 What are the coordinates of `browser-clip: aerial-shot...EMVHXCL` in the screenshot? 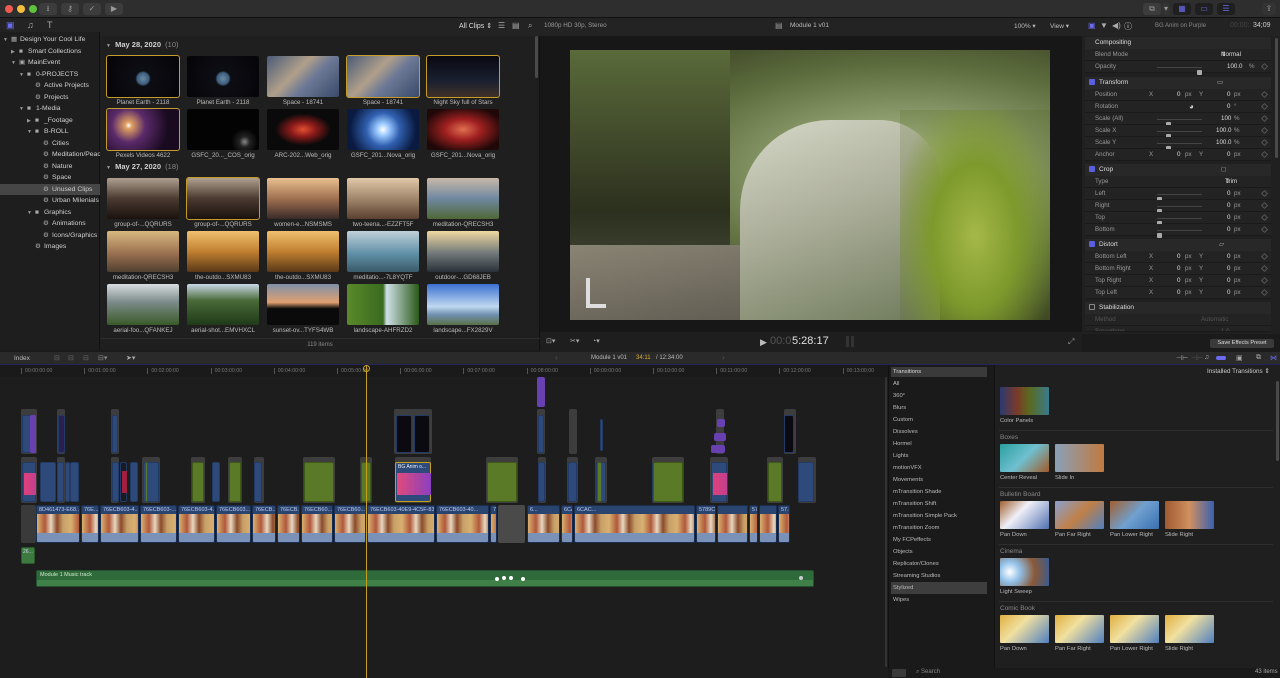 It's located at (223, 309).